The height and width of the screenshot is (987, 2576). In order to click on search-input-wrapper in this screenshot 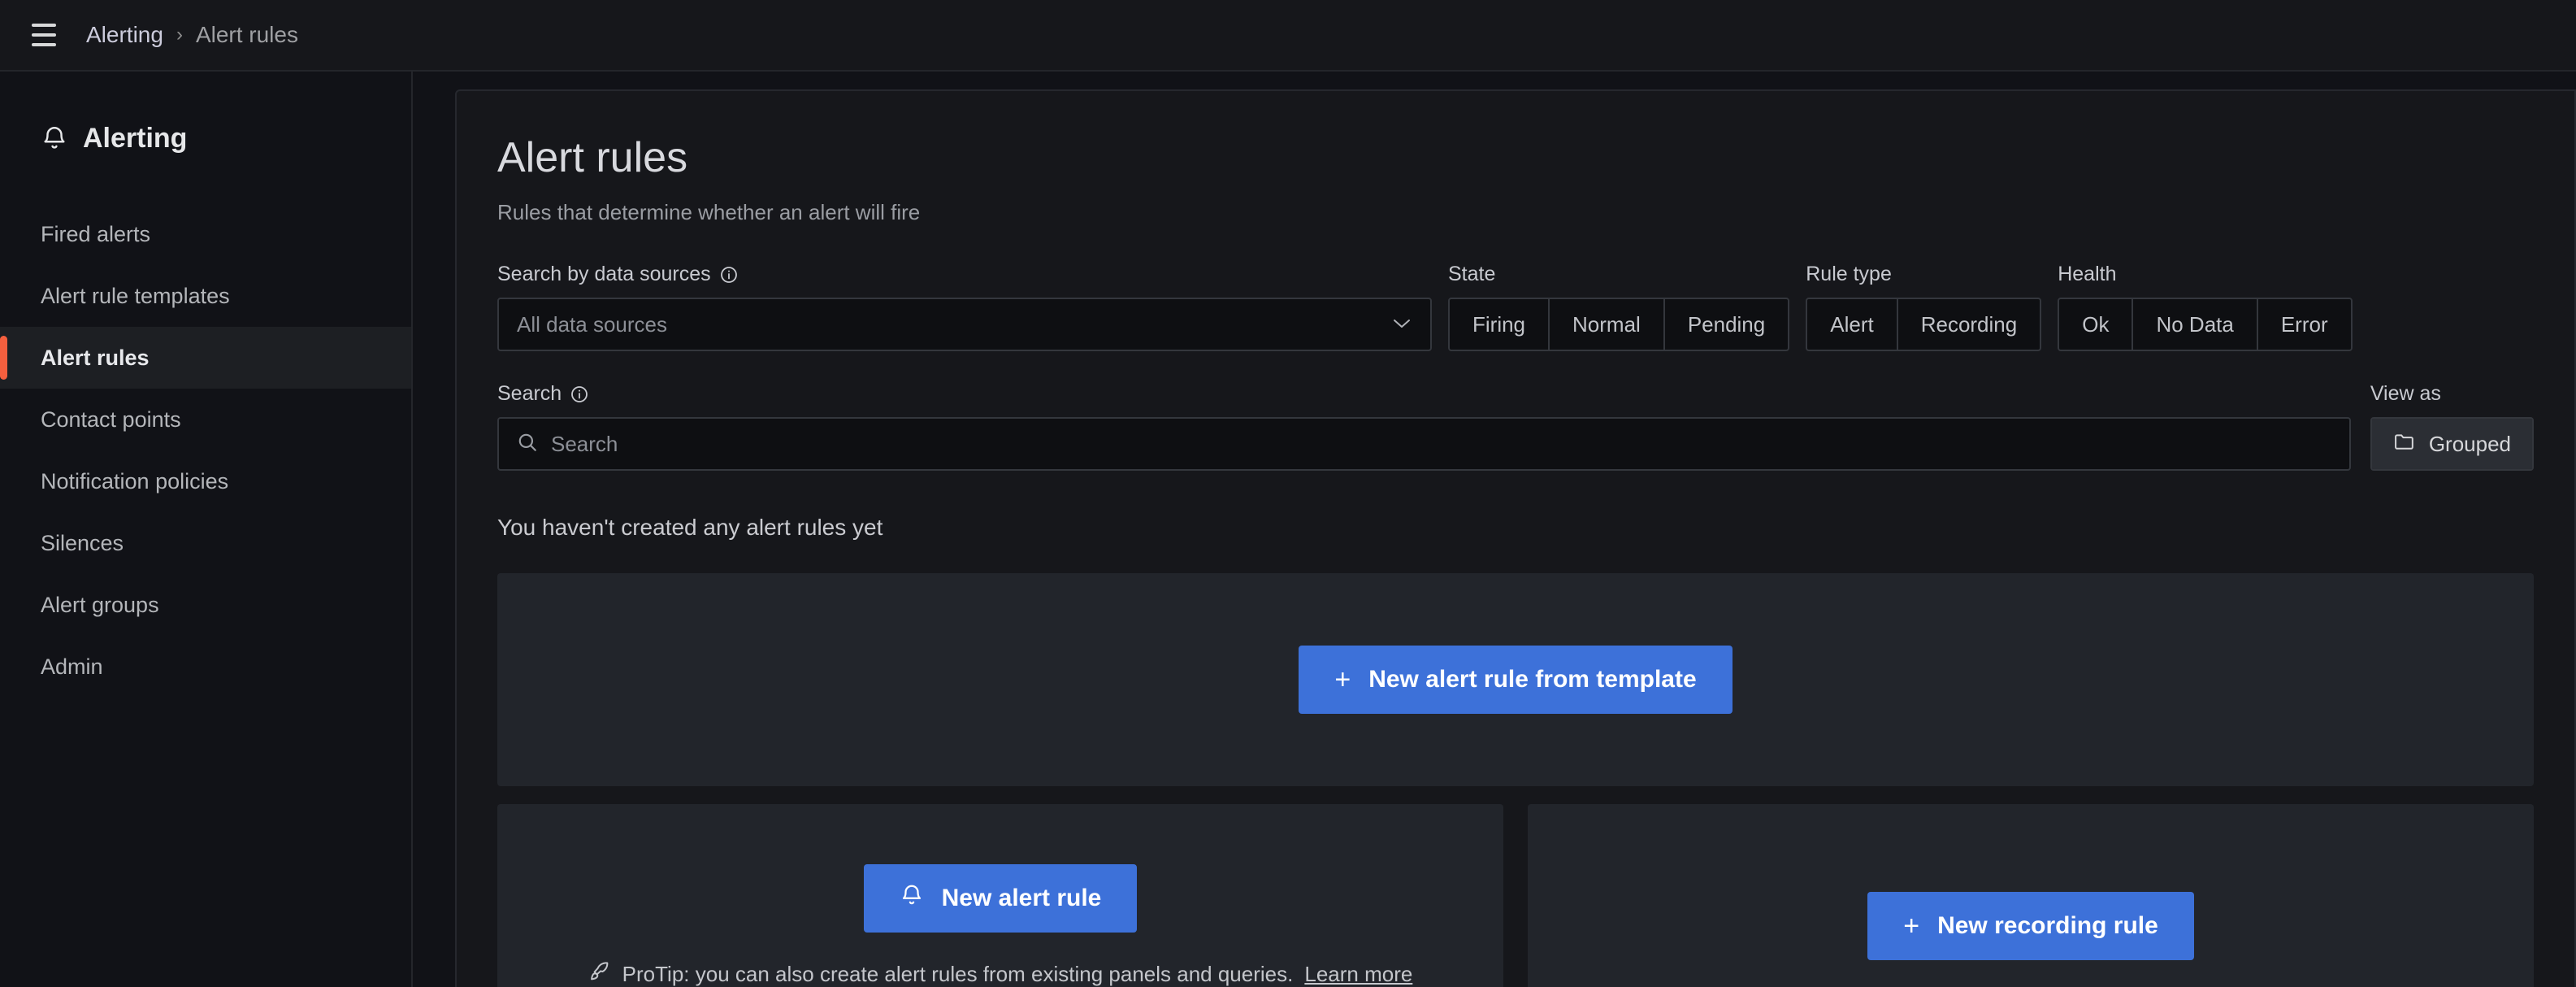, I will do `click(1424, 444)`.